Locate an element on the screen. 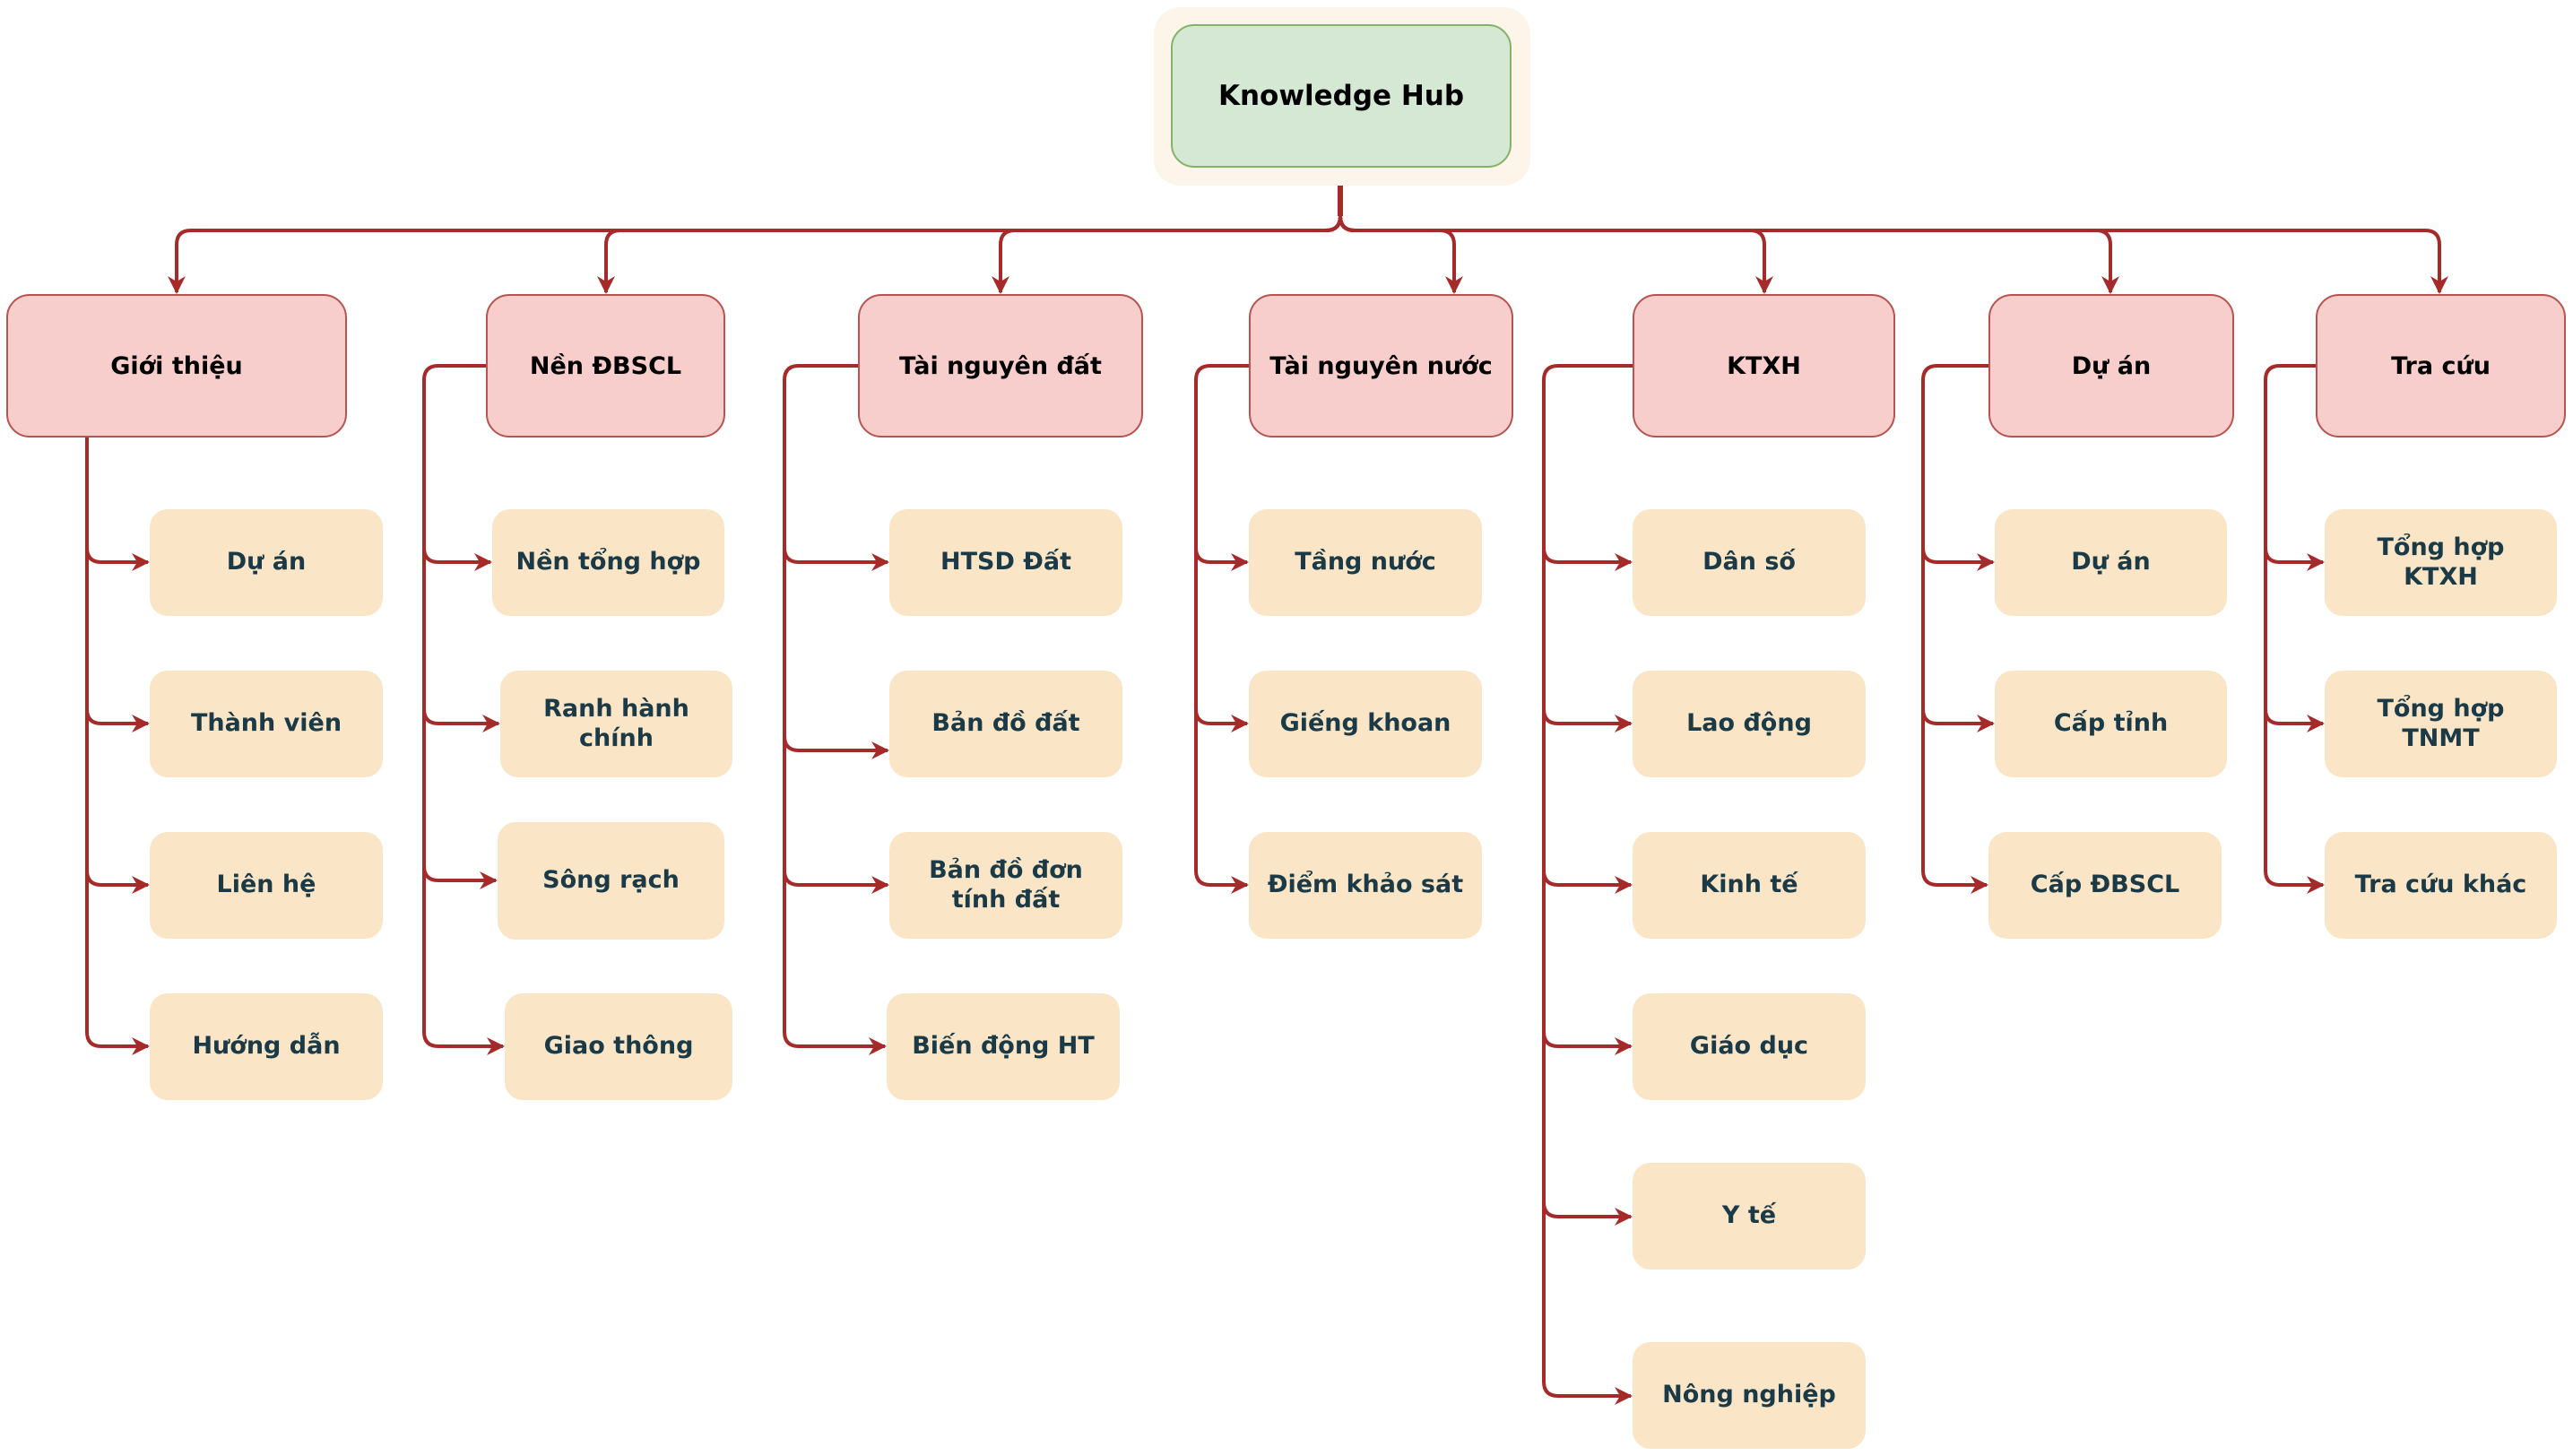  subnode-ktxh-dan-so: Dân số is located at coordinates (1749, 562).